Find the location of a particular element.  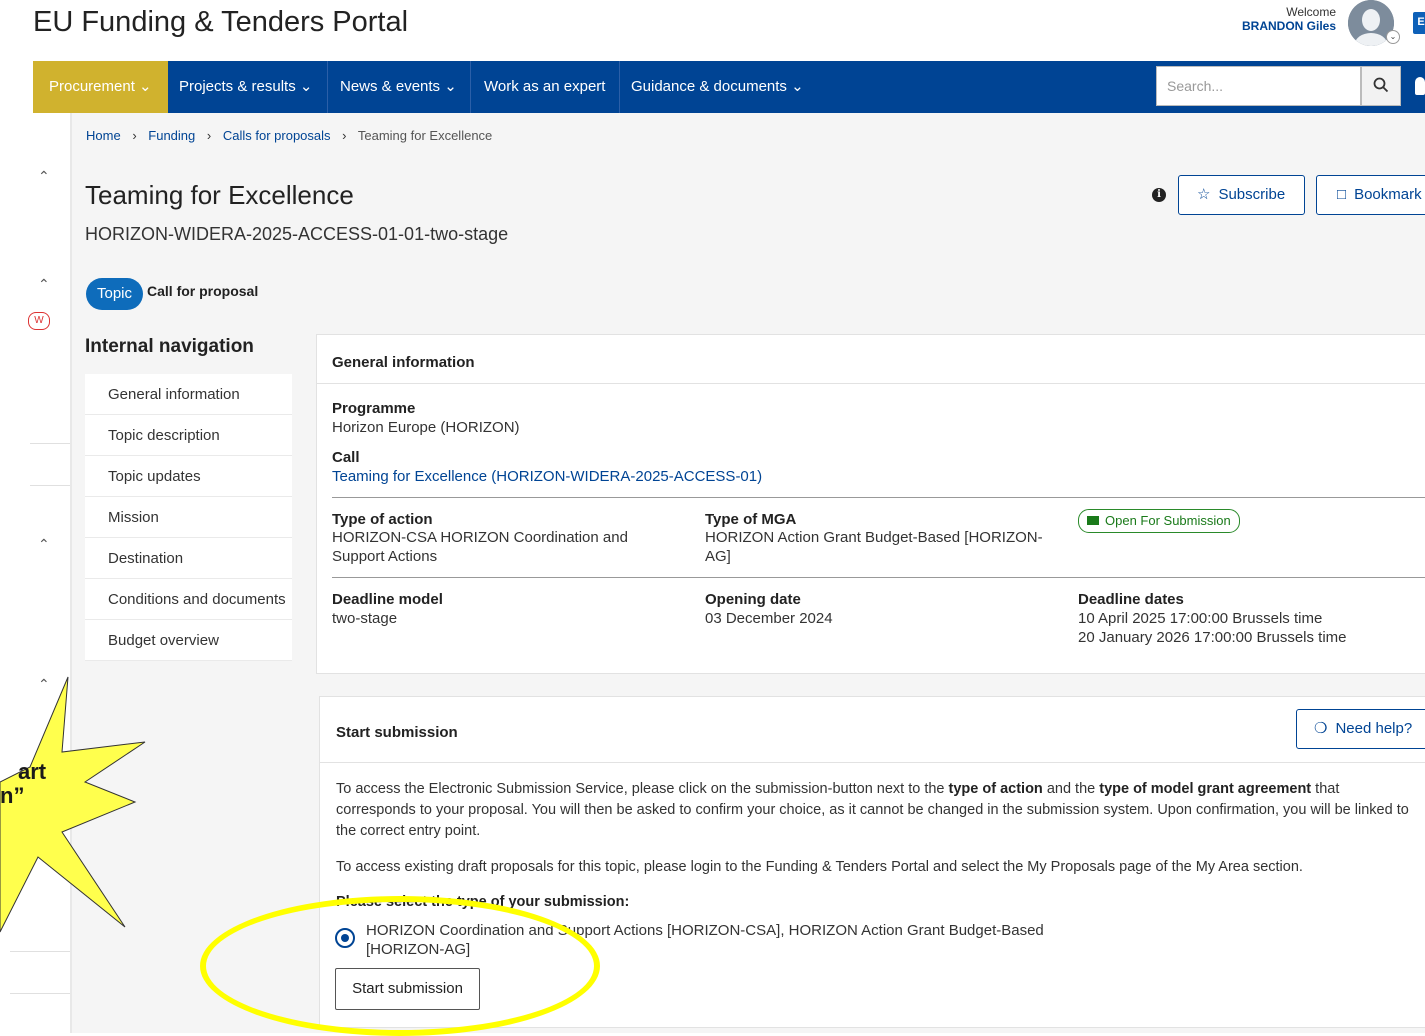

general-information-heading: General information is located at coordinates (403, 362).